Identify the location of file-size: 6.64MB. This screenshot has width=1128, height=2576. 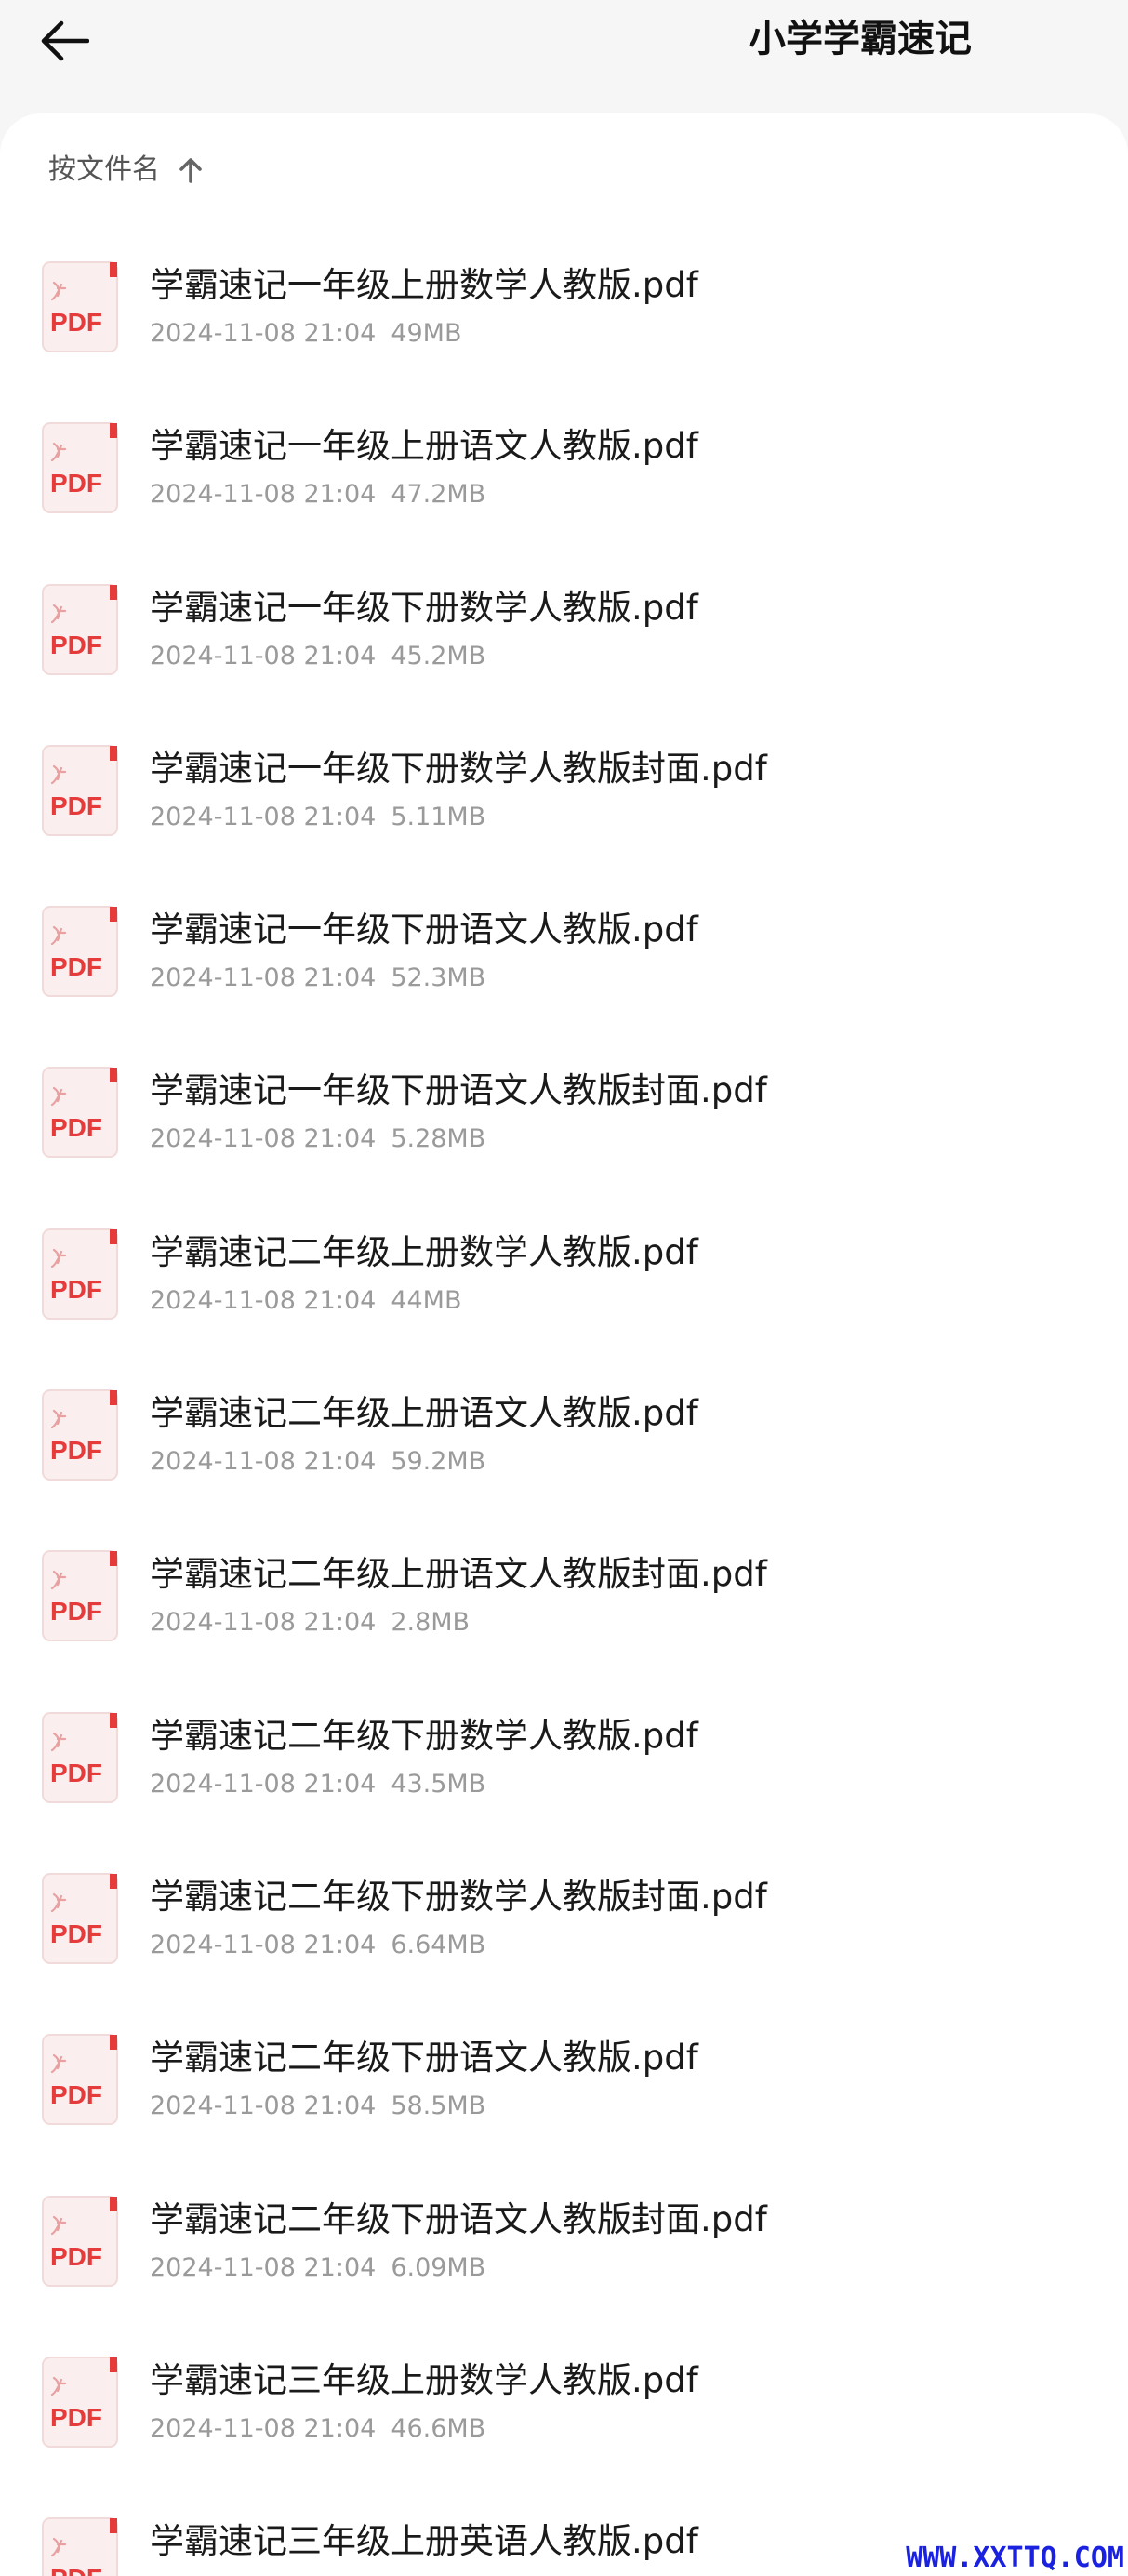
(439, 1944).